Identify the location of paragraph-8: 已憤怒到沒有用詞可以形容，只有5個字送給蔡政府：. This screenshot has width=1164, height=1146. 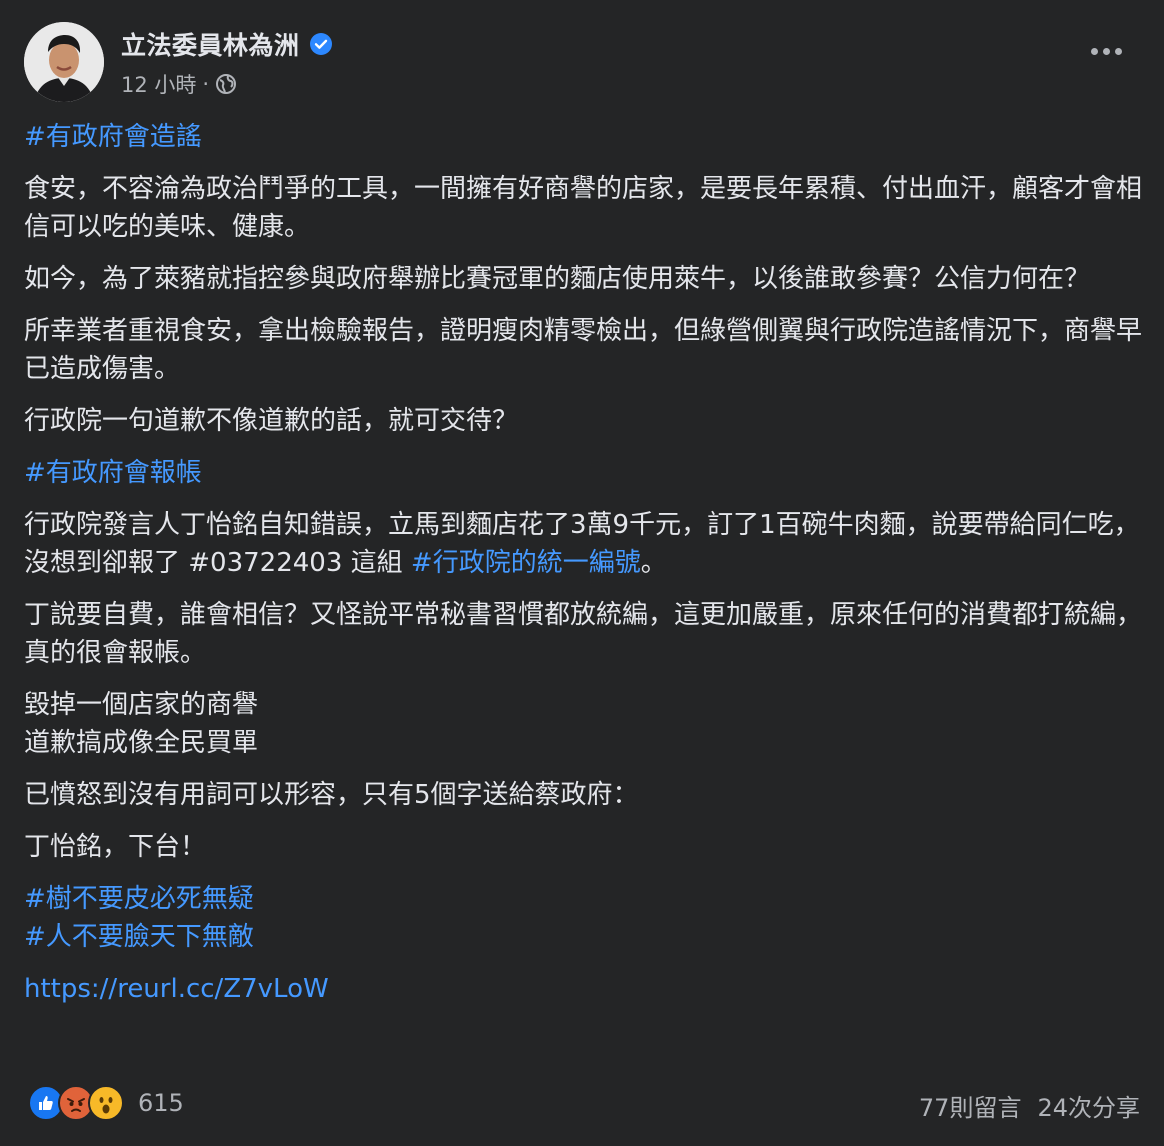
(331, 795).